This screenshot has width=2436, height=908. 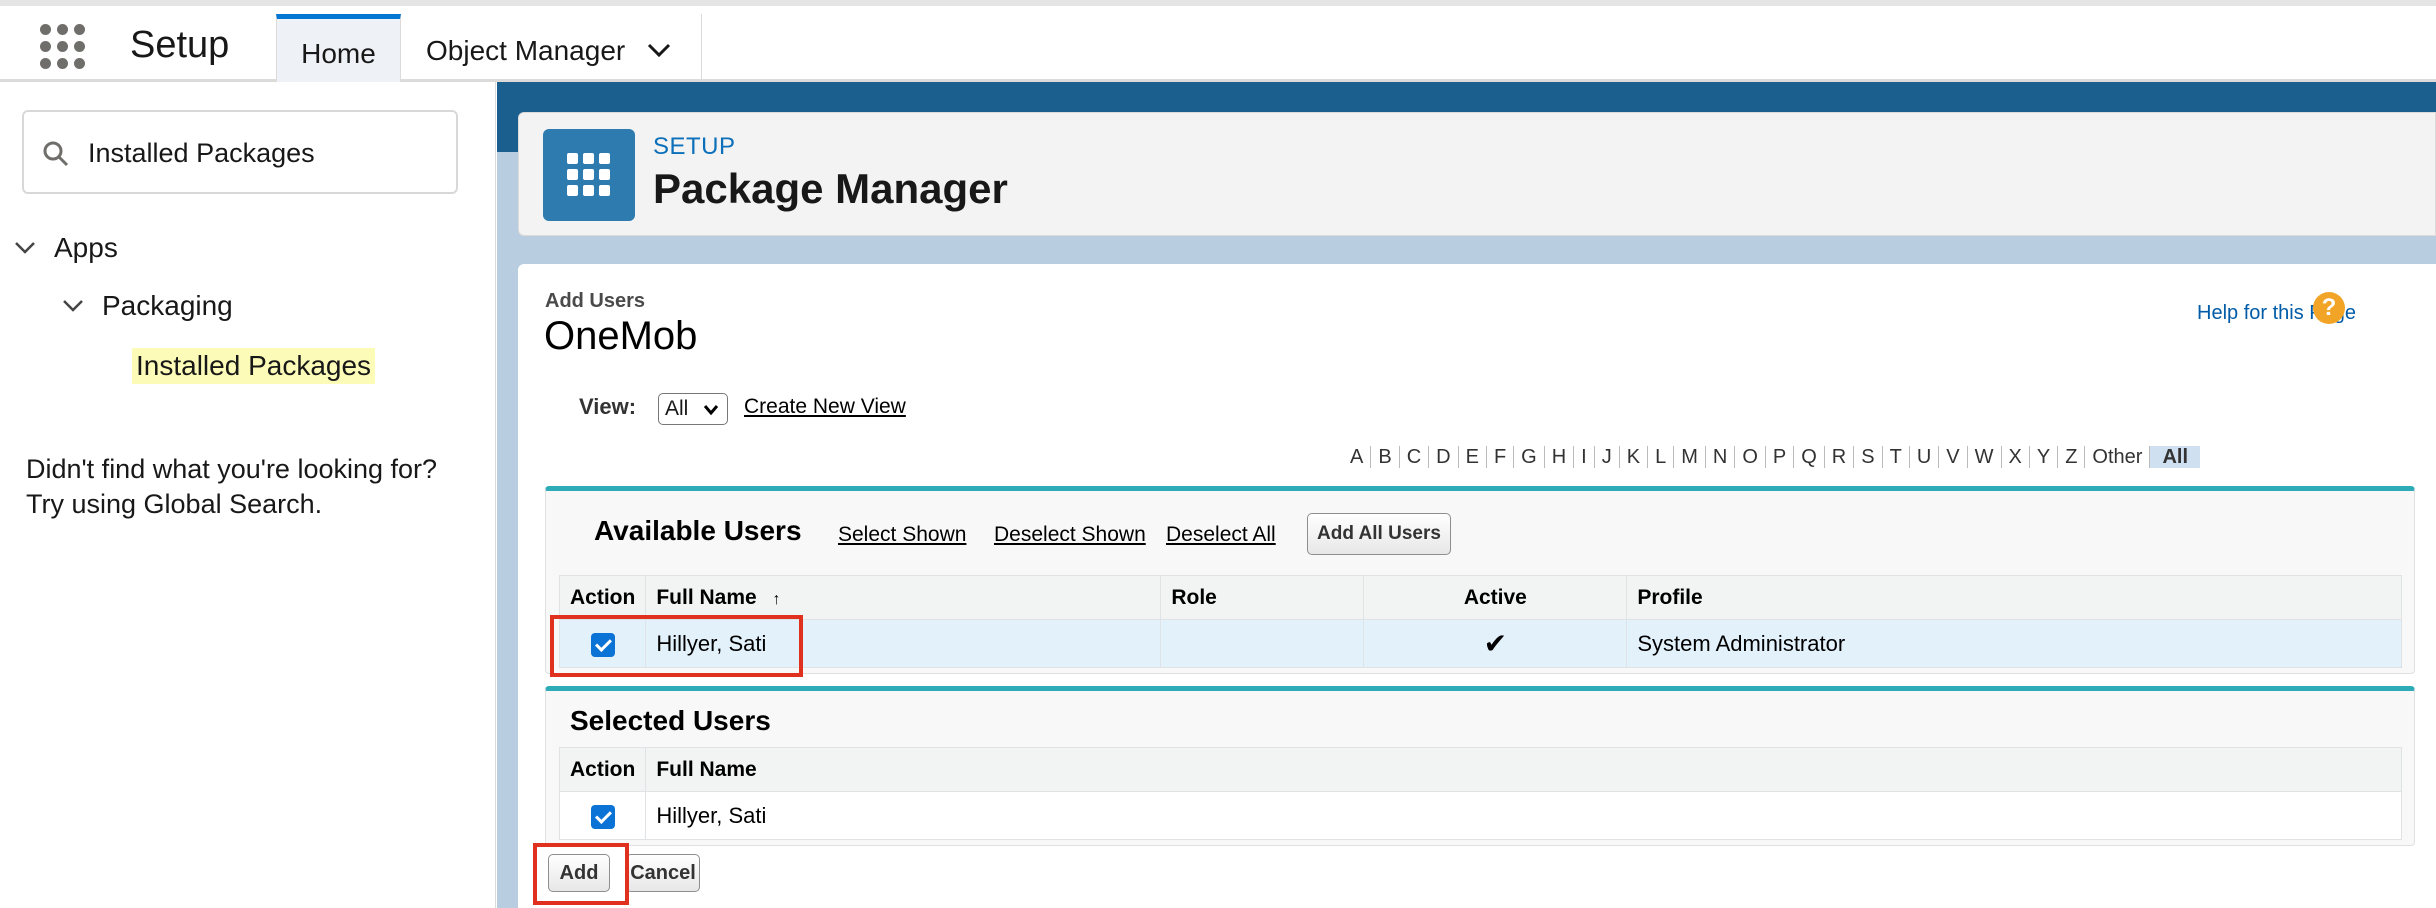 What do you see at coordinates (1262, 643) in the screenshot?
I see `row-role` at bounding box center [1262, 643].